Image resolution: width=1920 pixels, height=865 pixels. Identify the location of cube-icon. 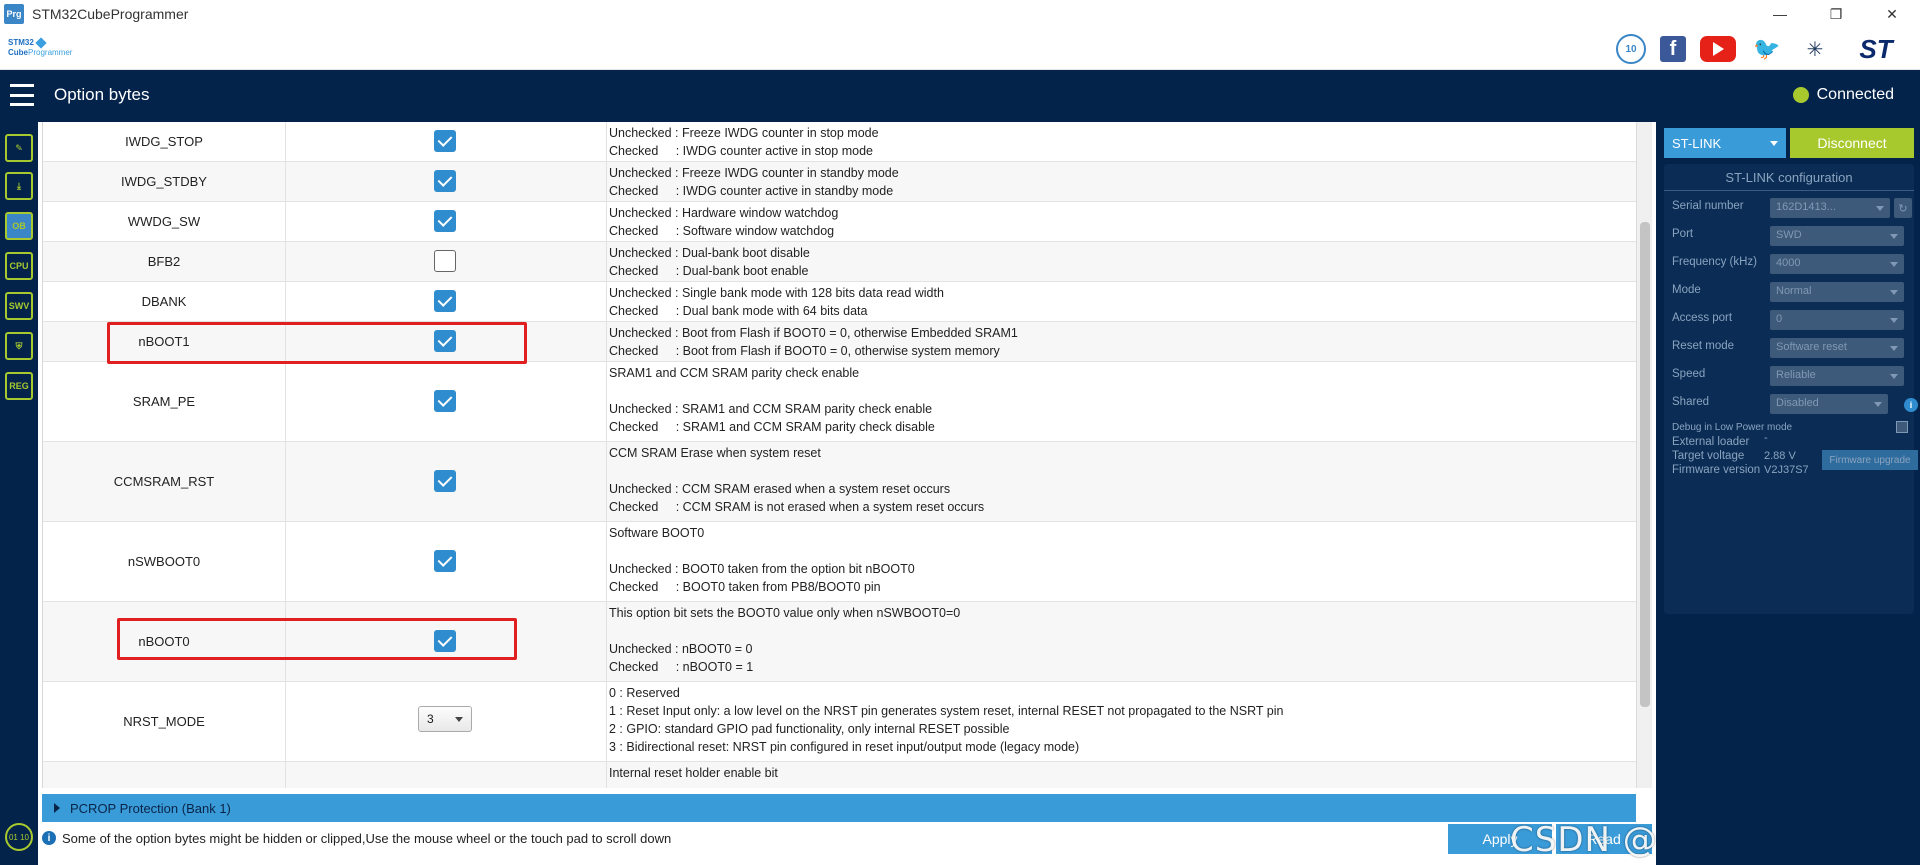
(41, 43).